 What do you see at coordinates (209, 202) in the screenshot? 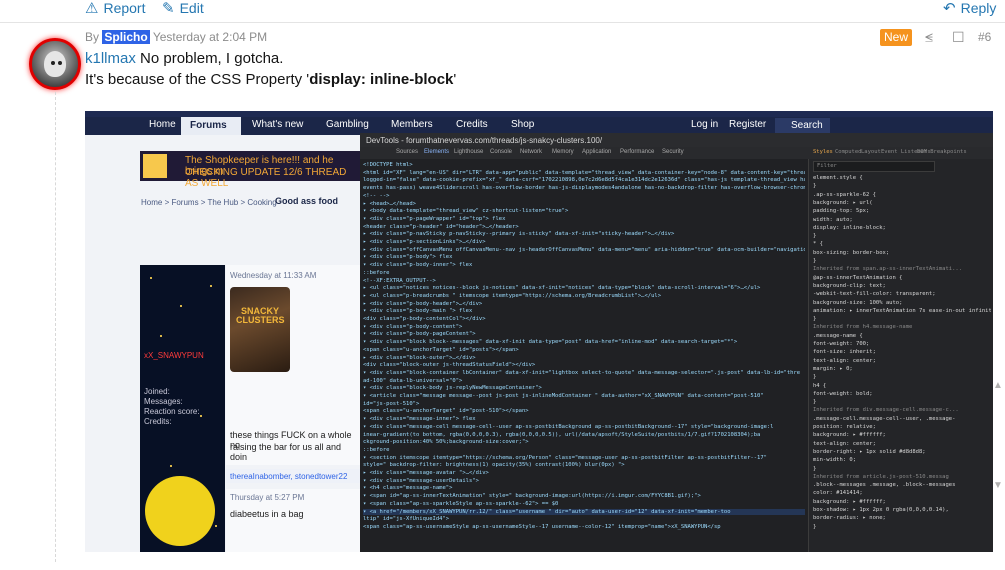
I see `forum-breadcrumbs: Home > Forums > The Hub > Cooking` at bounding box center [209, 202].